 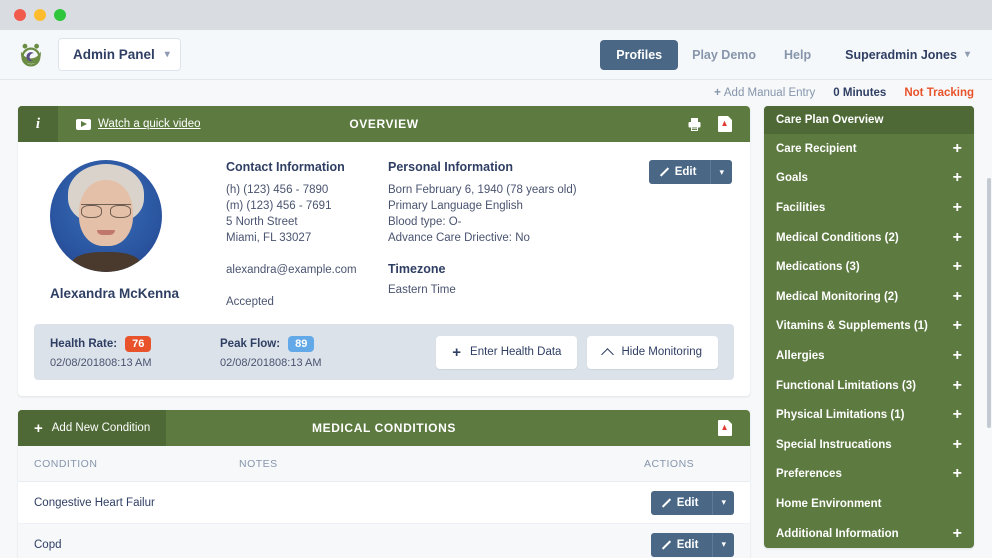 I want to click on enter-health-data-button: + Enter Health Data, so click(x=507, y=352).